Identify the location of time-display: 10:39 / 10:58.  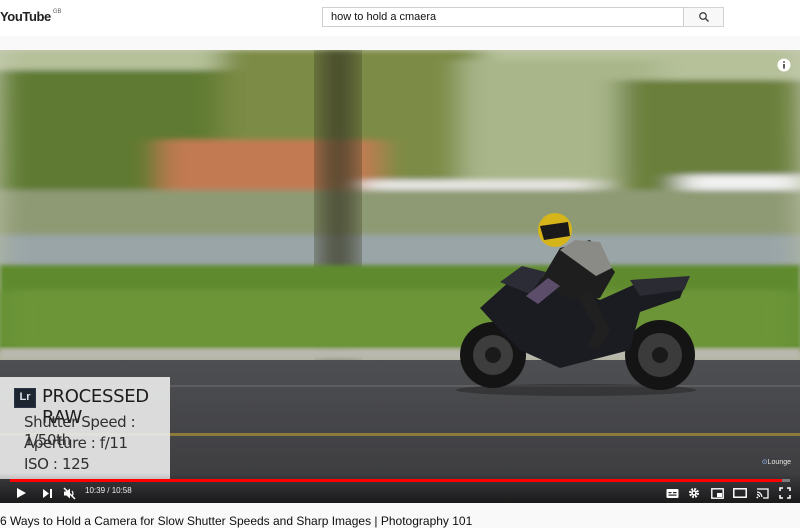
(108, 490).